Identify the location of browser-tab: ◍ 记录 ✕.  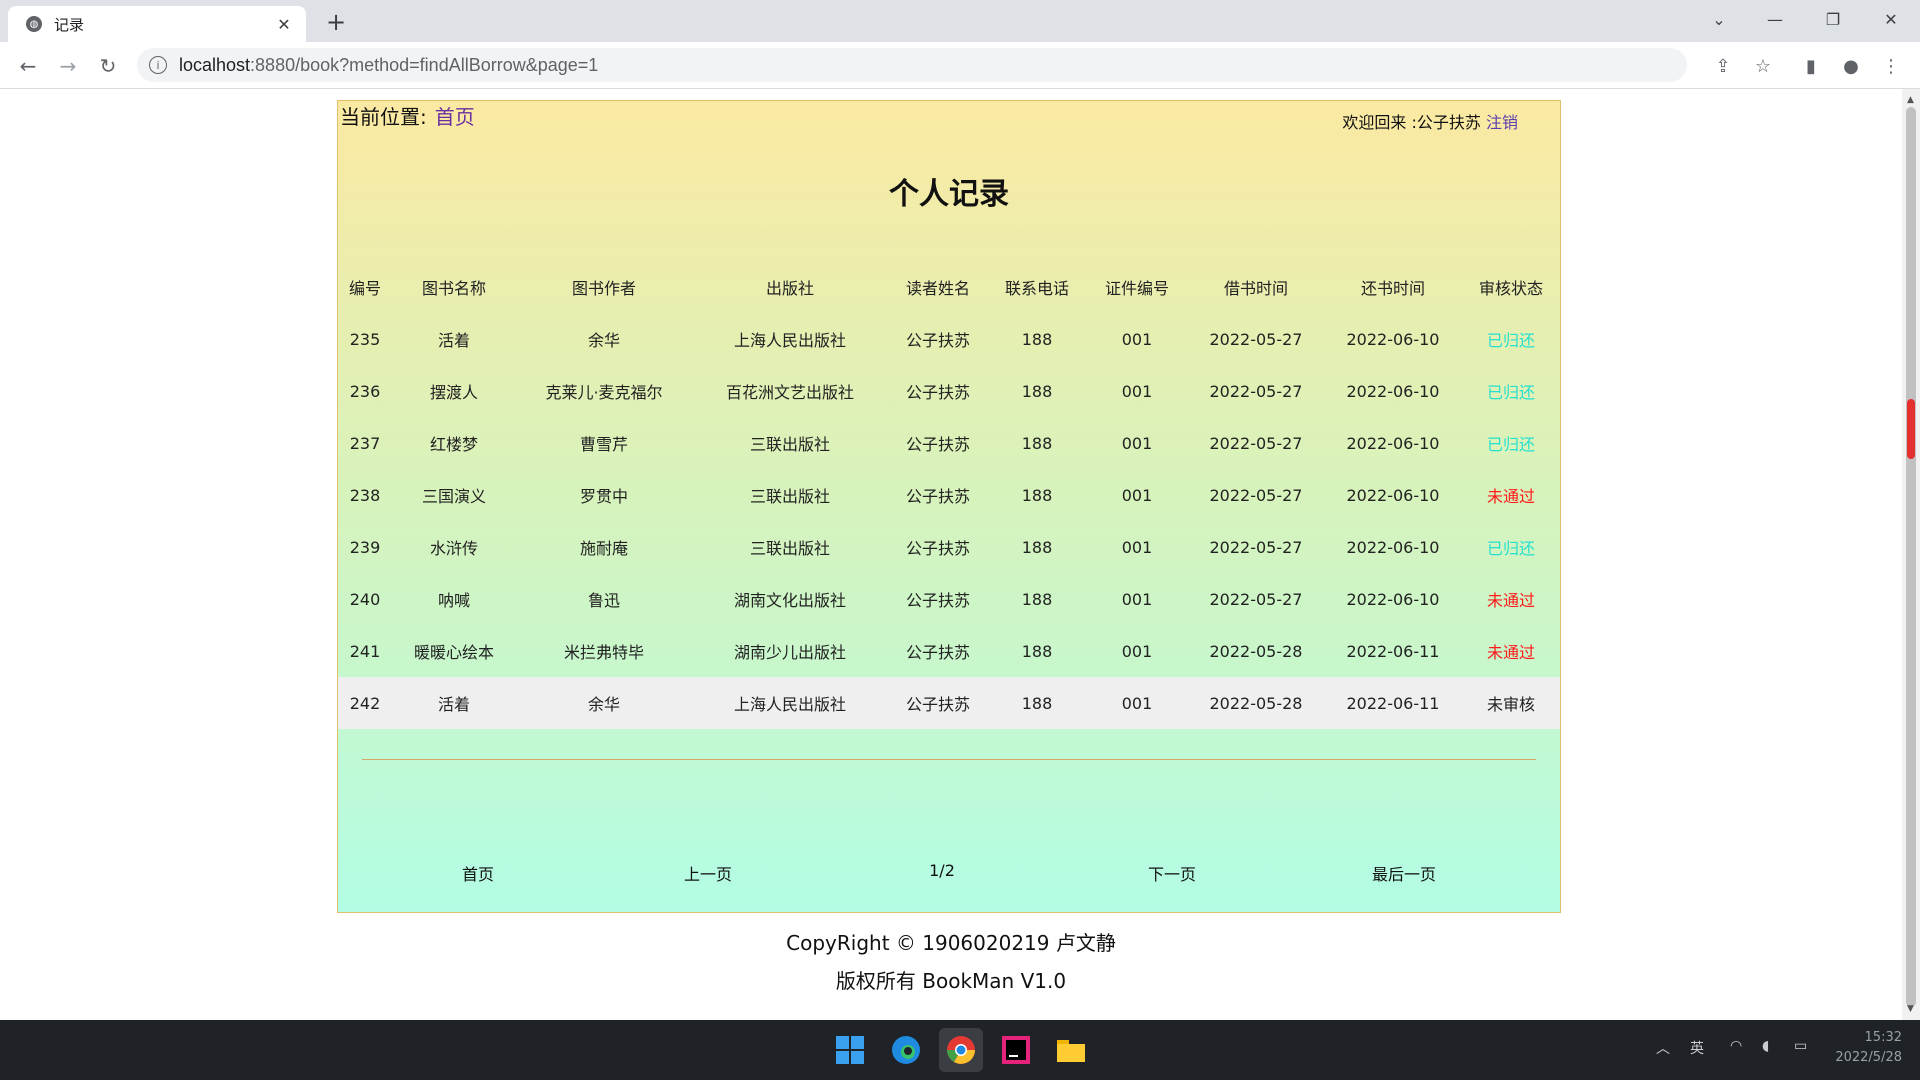
(157, 24).